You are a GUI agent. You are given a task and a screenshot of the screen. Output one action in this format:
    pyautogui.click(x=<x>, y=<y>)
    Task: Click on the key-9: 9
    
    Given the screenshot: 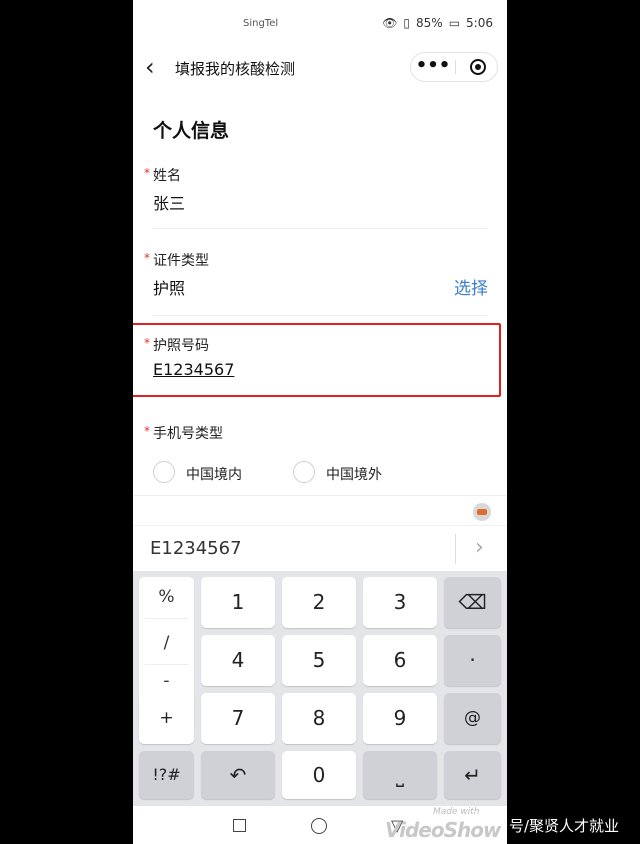 What is the action you would take?
    pyautogui.click(x=400, y=718)
    